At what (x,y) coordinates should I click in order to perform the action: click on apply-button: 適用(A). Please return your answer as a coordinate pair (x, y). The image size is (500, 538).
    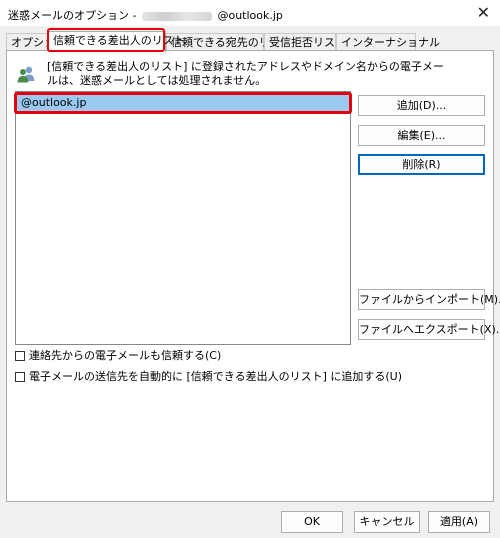
    Looking at the image, I should click on (459, 522).